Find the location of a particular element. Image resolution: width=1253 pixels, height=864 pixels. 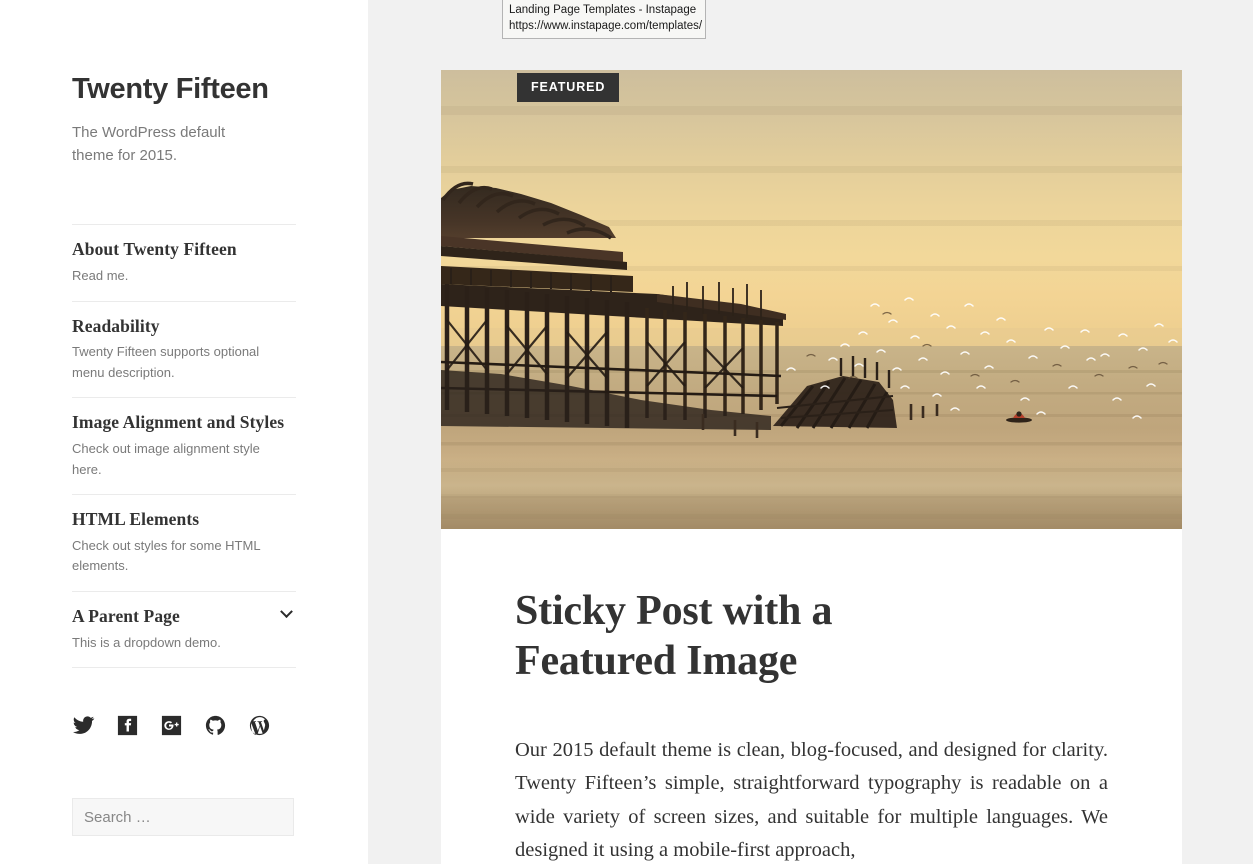

twitter-icon is located at coordinates (83, 725).